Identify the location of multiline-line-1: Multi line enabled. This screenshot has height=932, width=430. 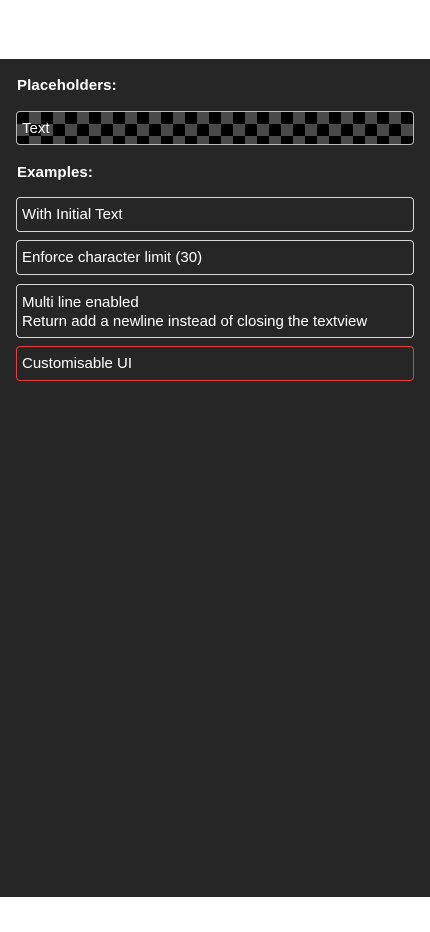
(80, 302).